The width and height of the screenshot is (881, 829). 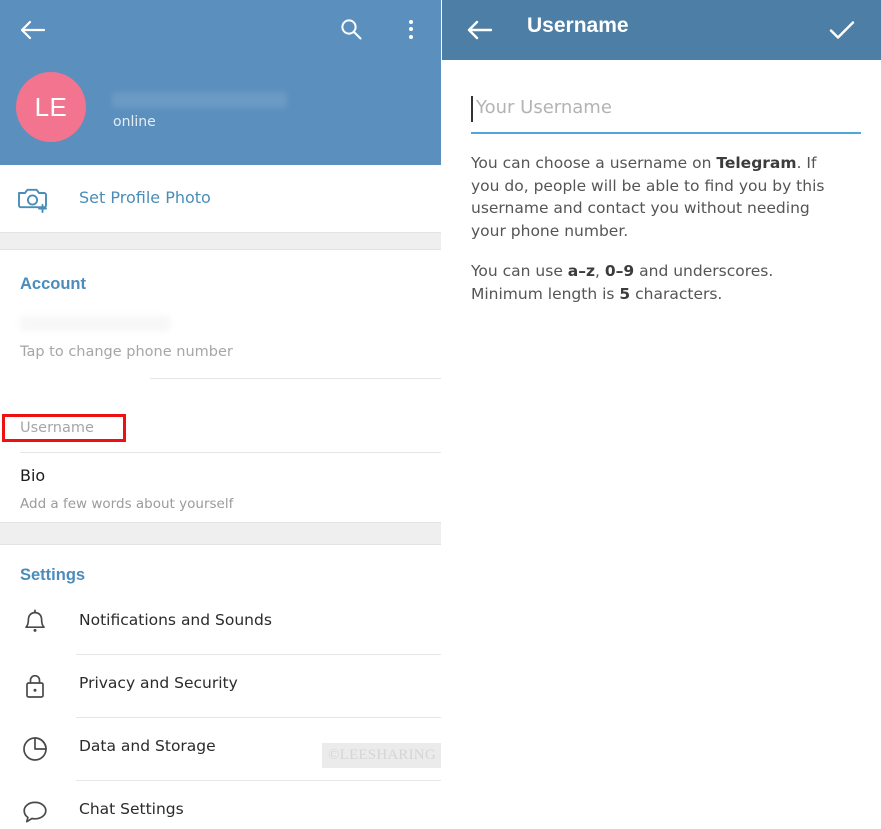 I want to click on set-profile-photo-row: Set Profile Photo, so click(x=220, y=198).